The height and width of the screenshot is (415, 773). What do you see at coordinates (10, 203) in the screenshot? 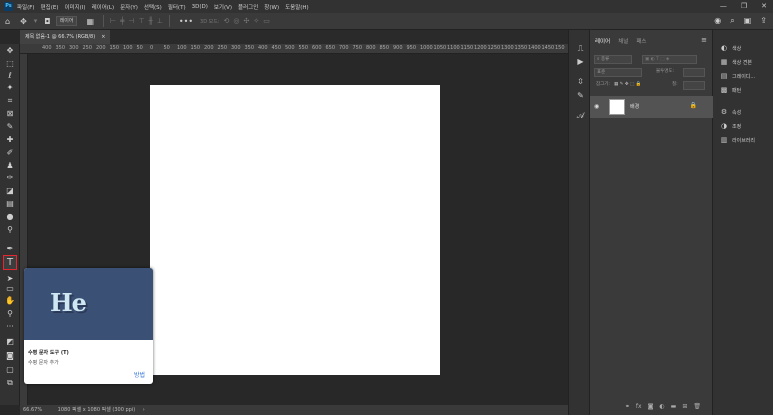
I see `gradient-tool-icon: ▤` at bounding box center [10, 203].